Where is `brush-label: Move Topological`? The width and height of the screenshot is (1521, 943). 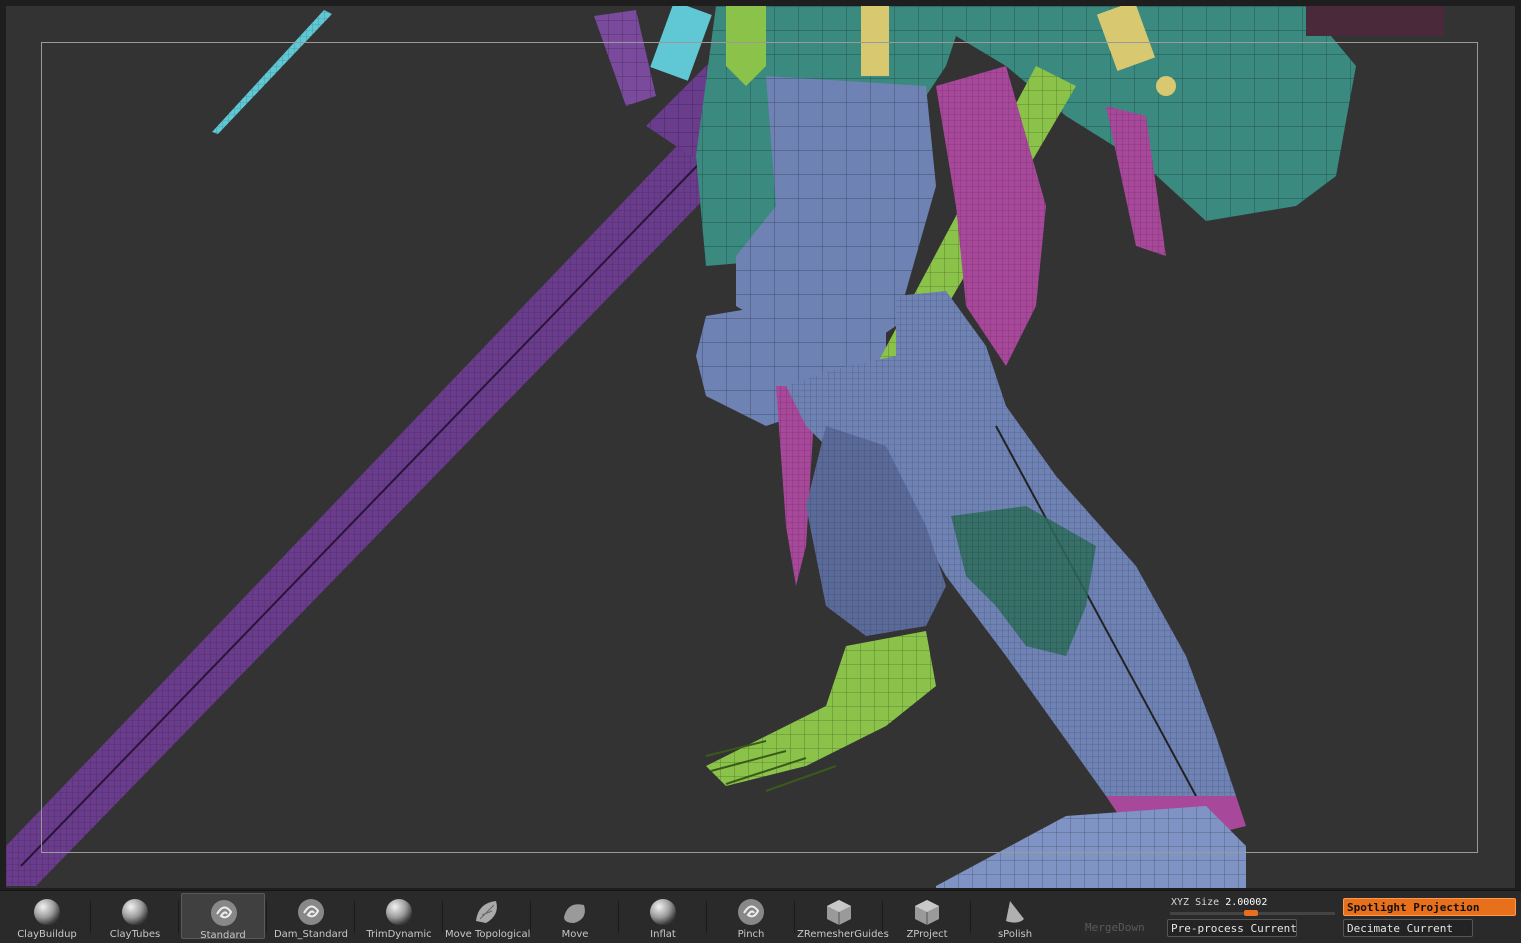 brush-label: Move Topological is located at coordinates (488, 934).